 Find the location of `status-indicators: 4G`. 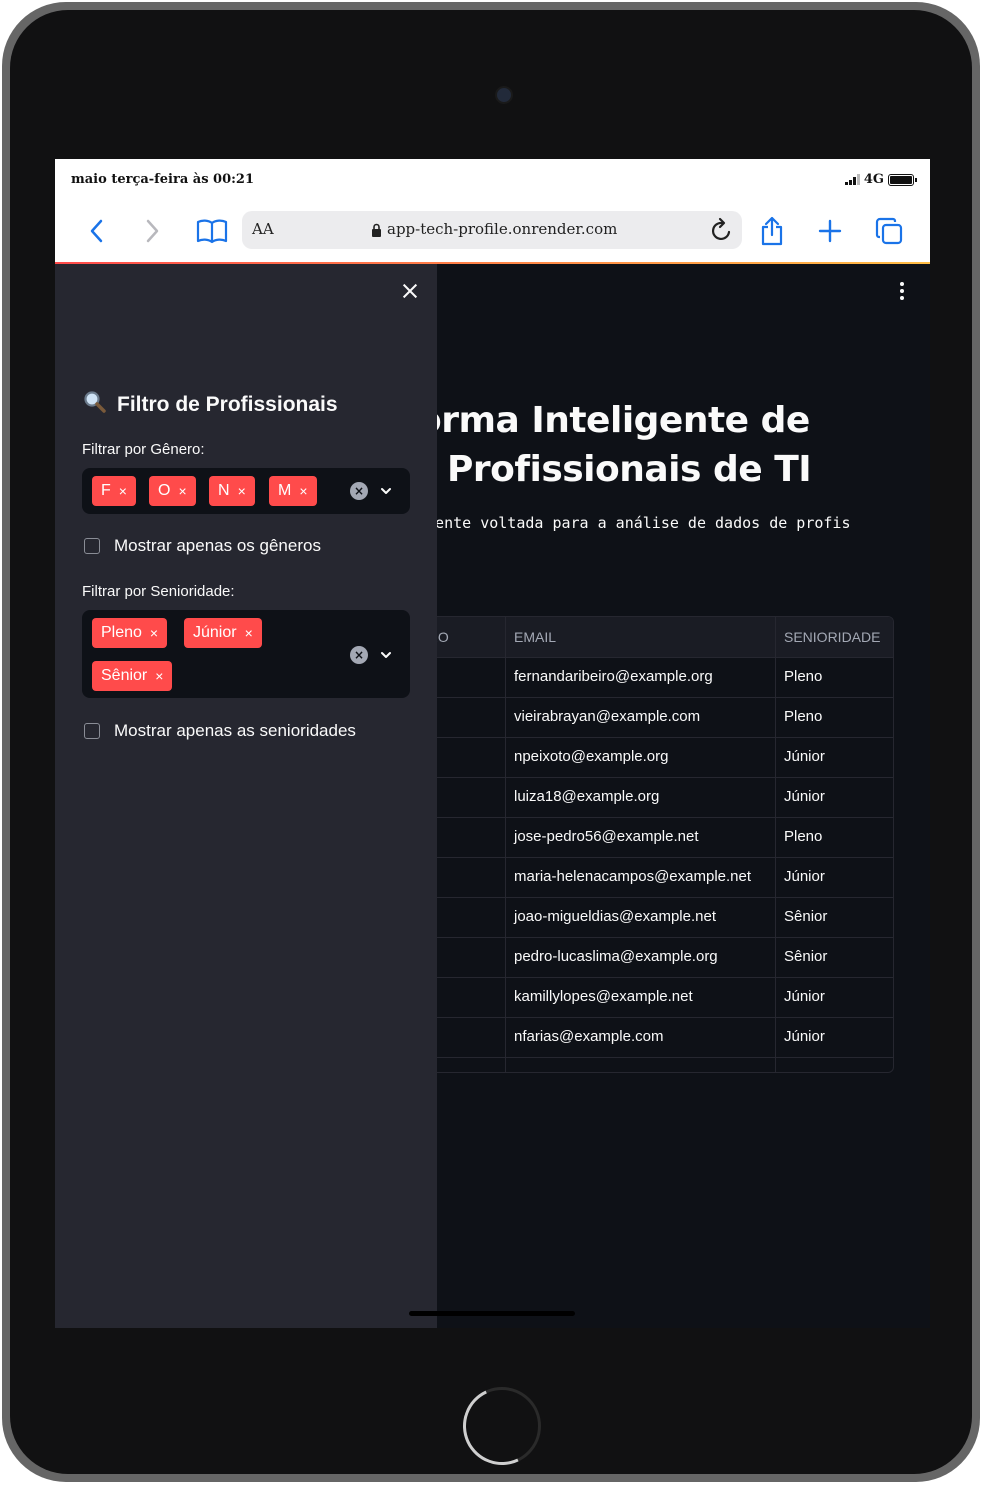

status-indicators: 4G is located at coordinates (880, 179).